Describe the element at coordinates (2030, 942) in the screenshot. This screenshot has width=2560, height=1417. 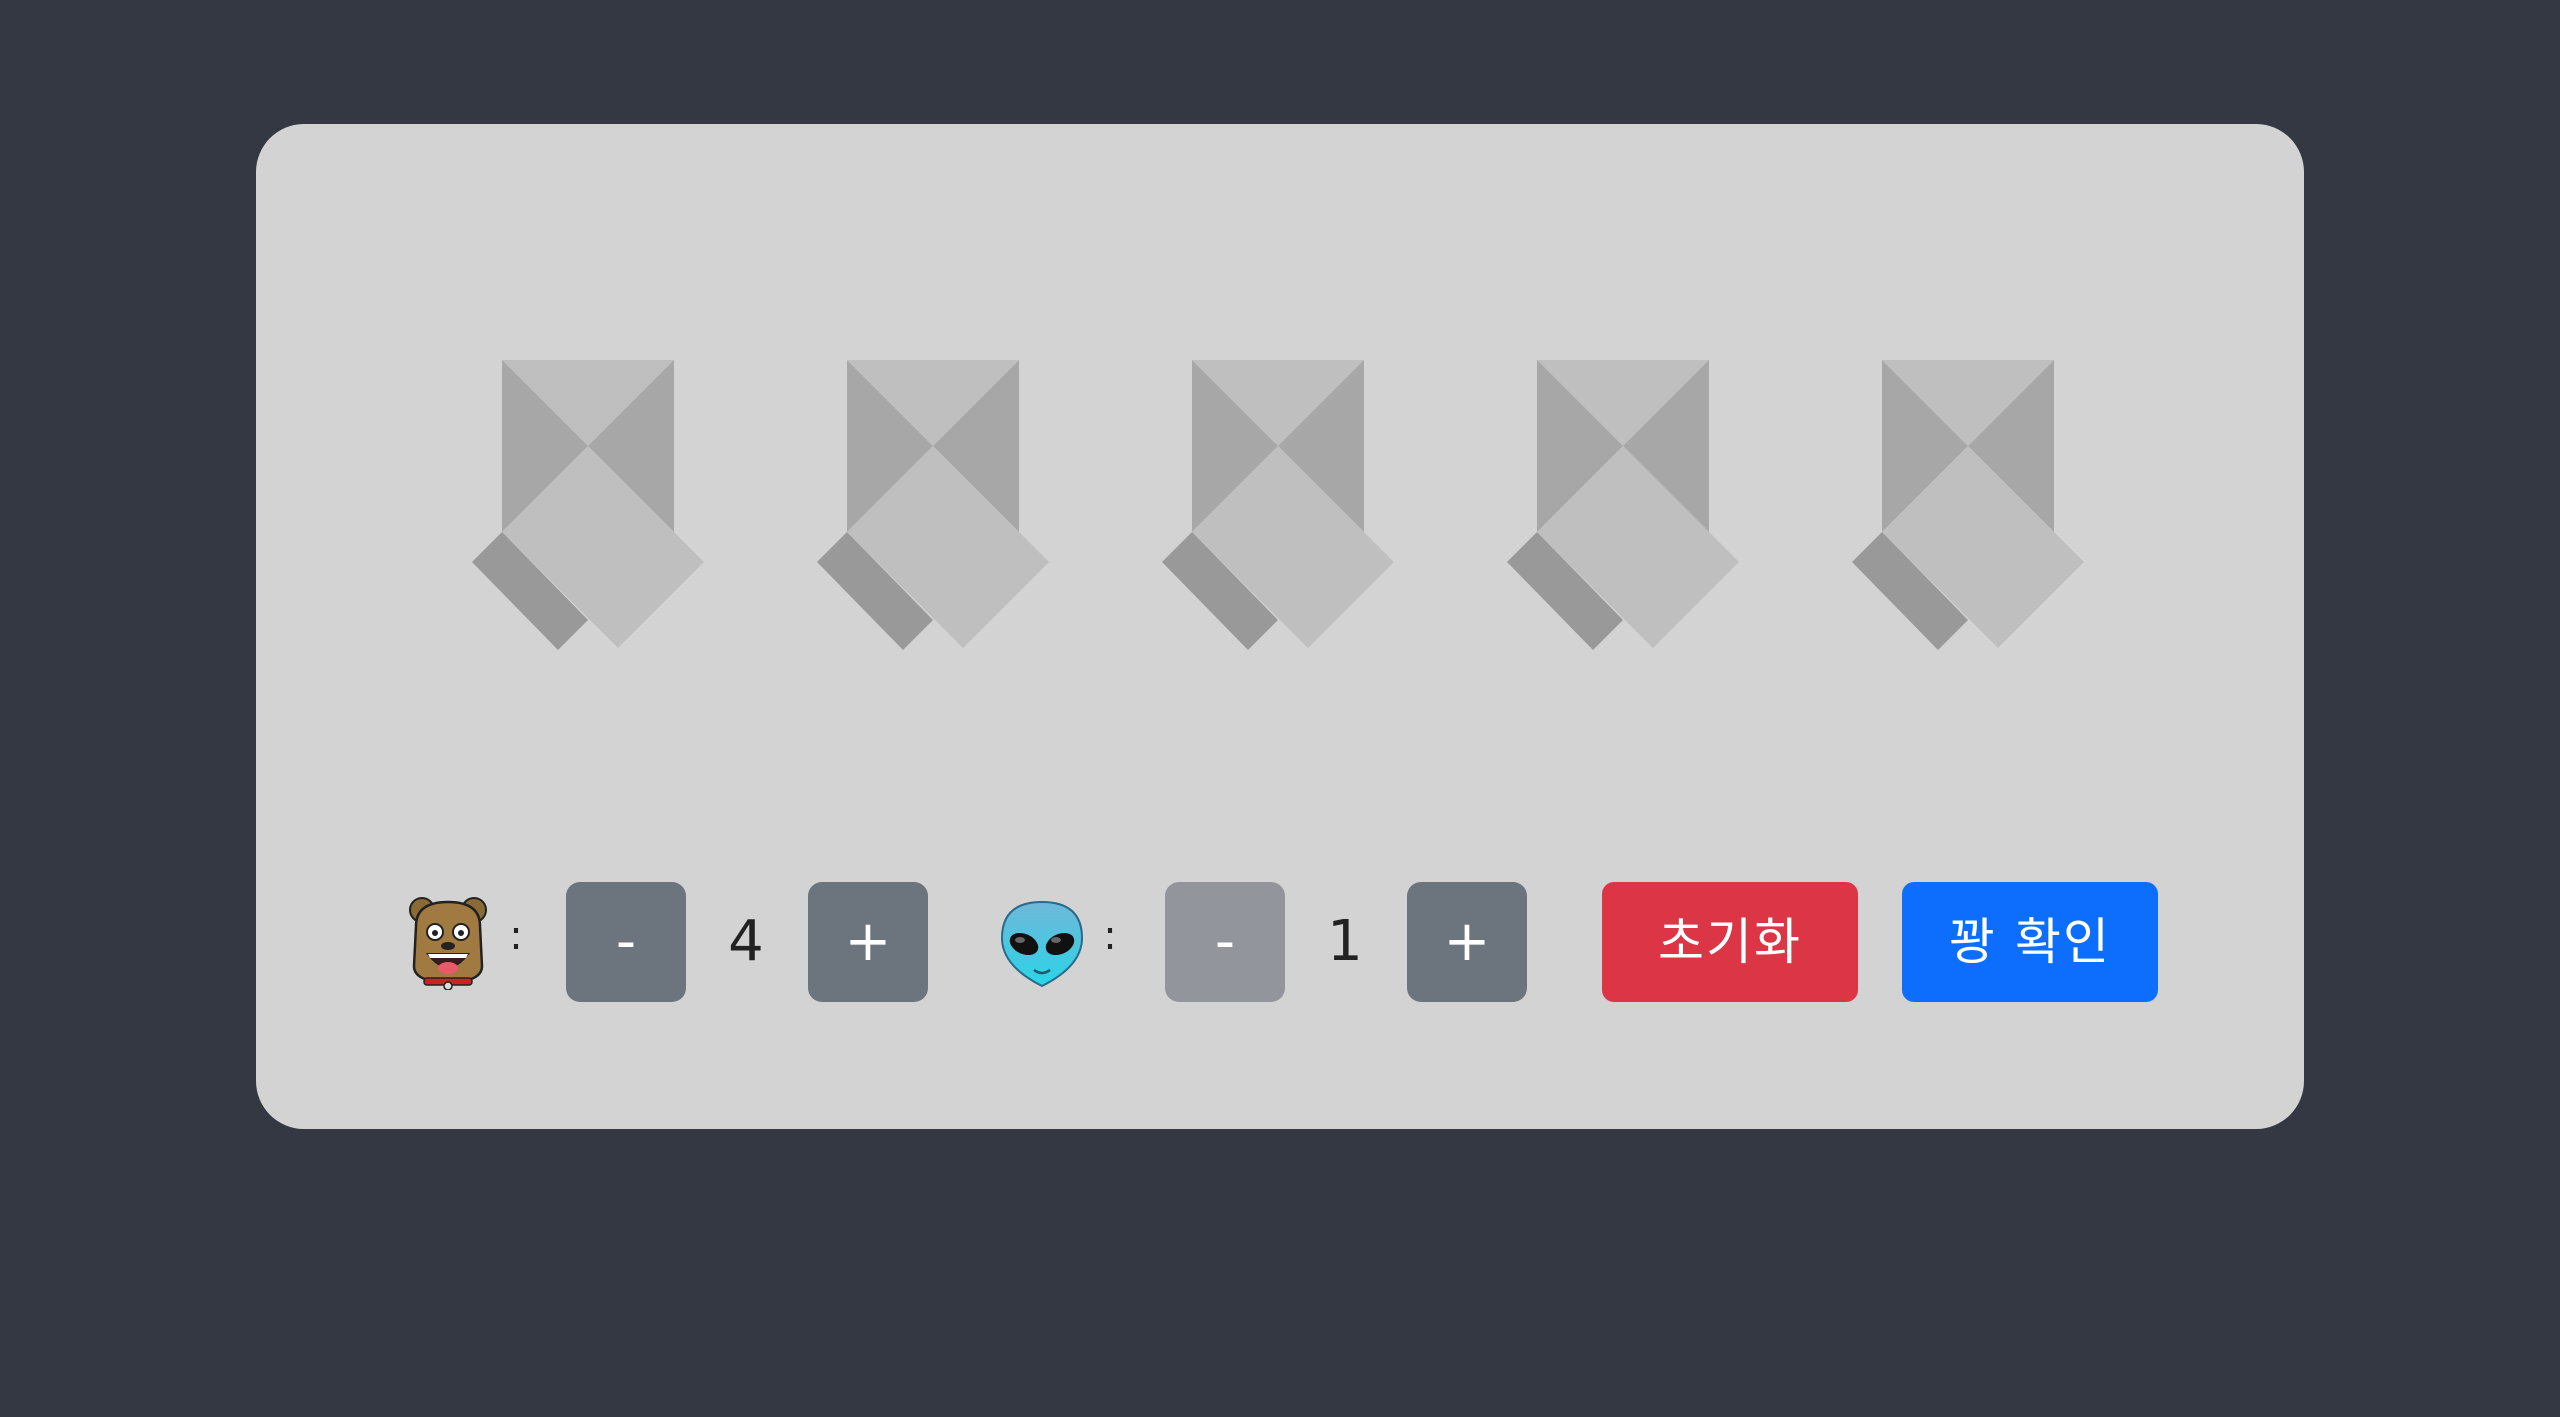
I see `confirm-result-button: 꽝 확인` at that location.